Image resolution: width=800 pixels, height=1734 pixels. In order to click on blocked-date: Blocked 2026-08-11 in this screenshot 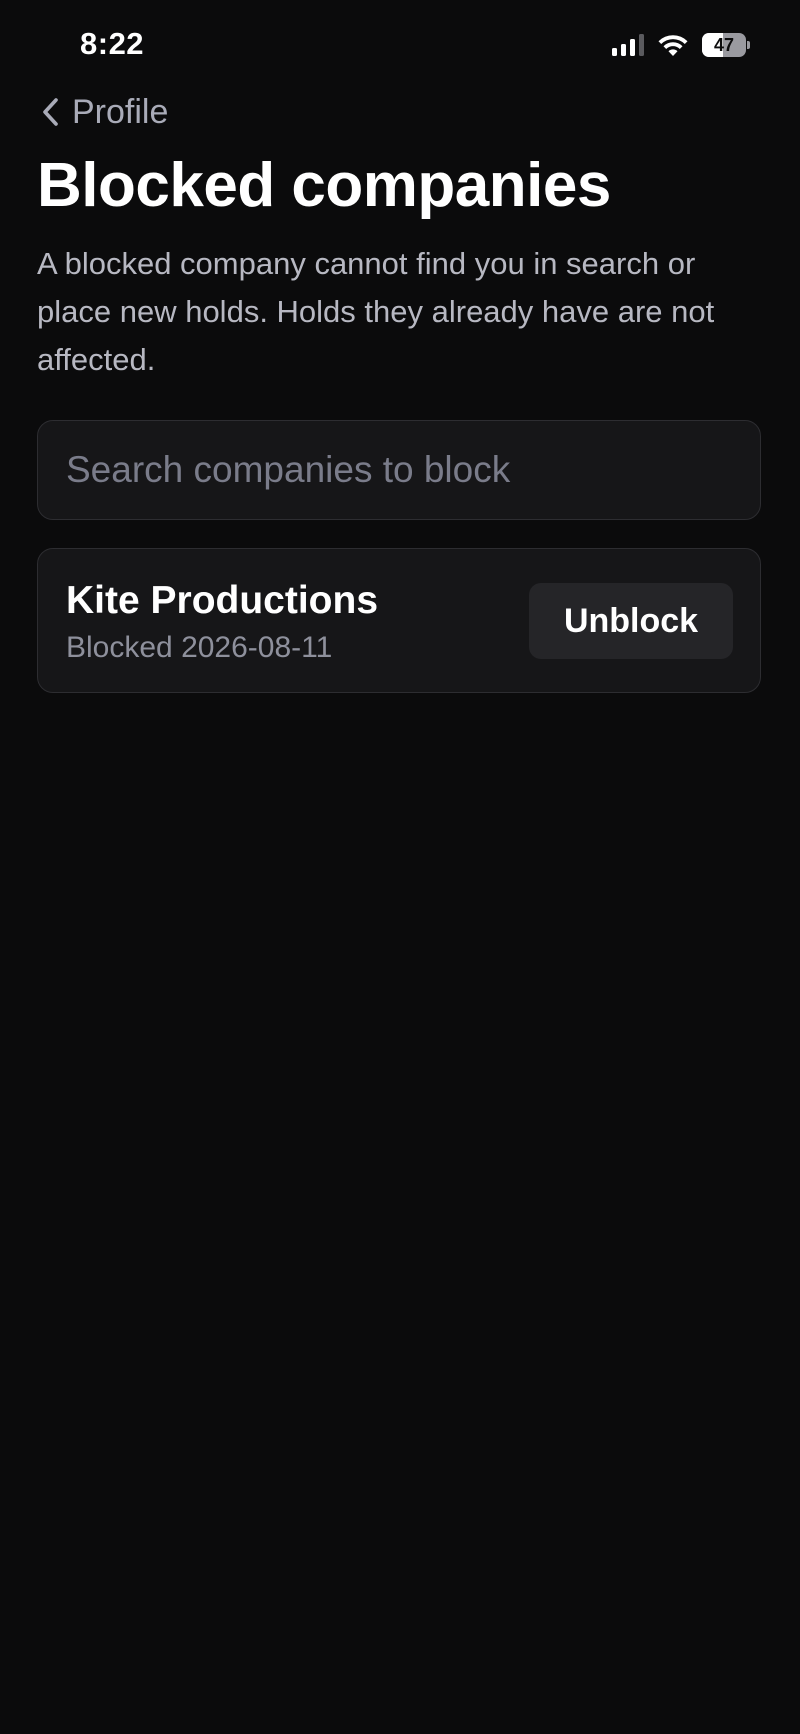, I will do `click(199, 647)`.